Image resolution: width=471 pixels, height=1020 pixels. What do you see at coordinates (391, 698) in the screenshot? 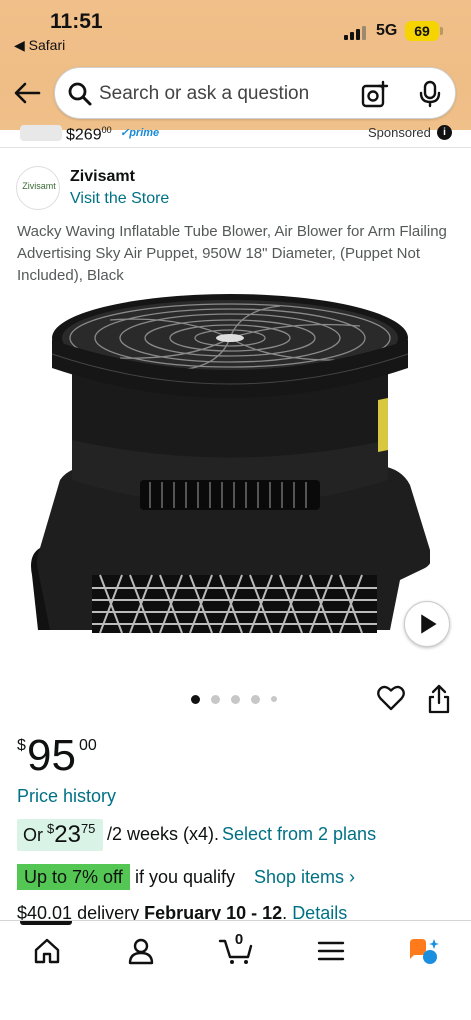
I see `heart-icon` at bounding box center [391, 698].